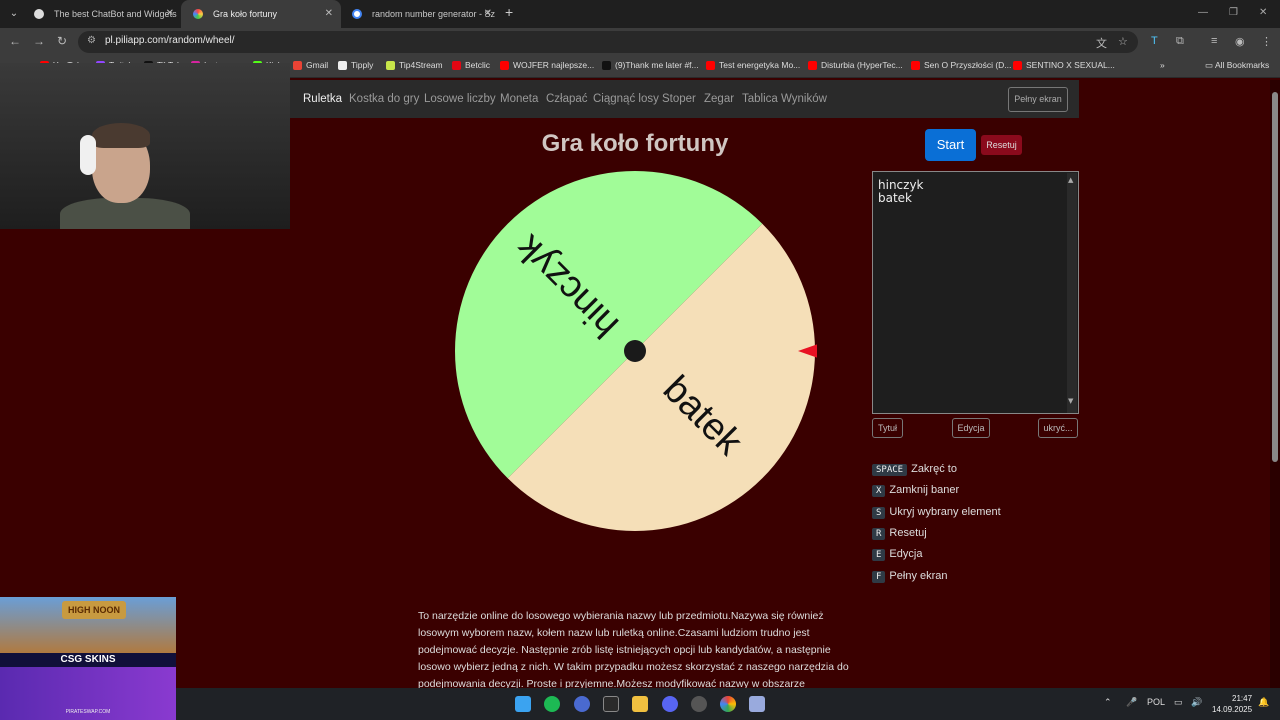  Describe the element at coordinates (1232, 704) in the screenshot. I see `clock: 21:47 14.09.2025` at that location.